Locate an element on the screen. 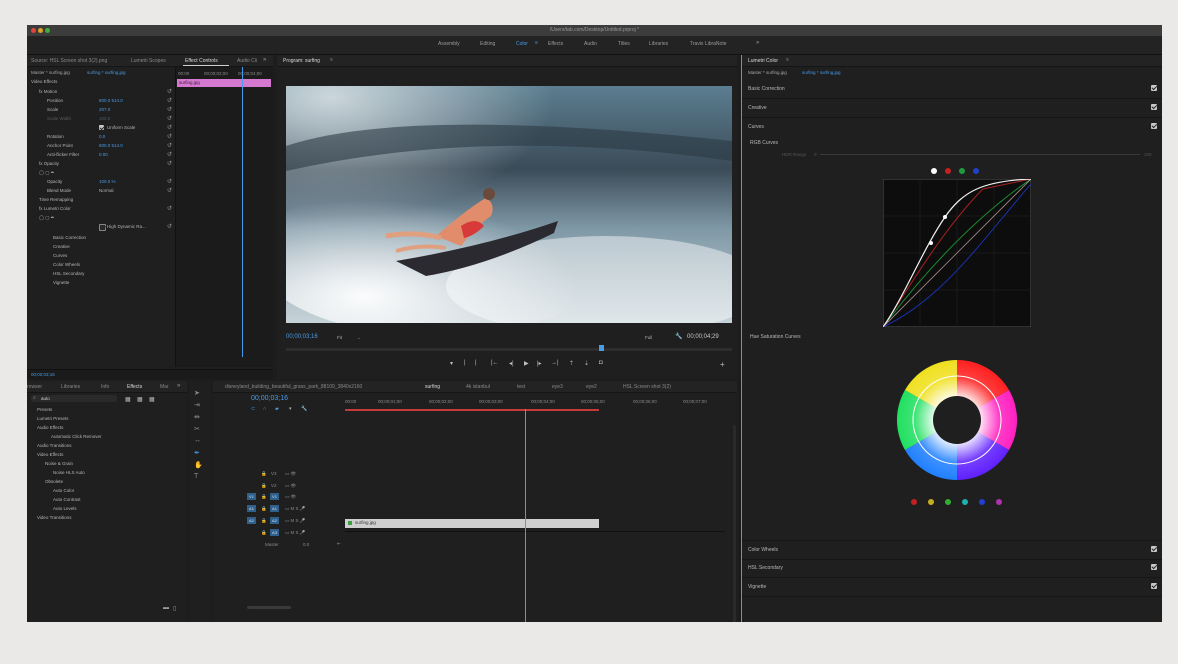  motion-effect: fx Motion is located at coordinates (48, 91).